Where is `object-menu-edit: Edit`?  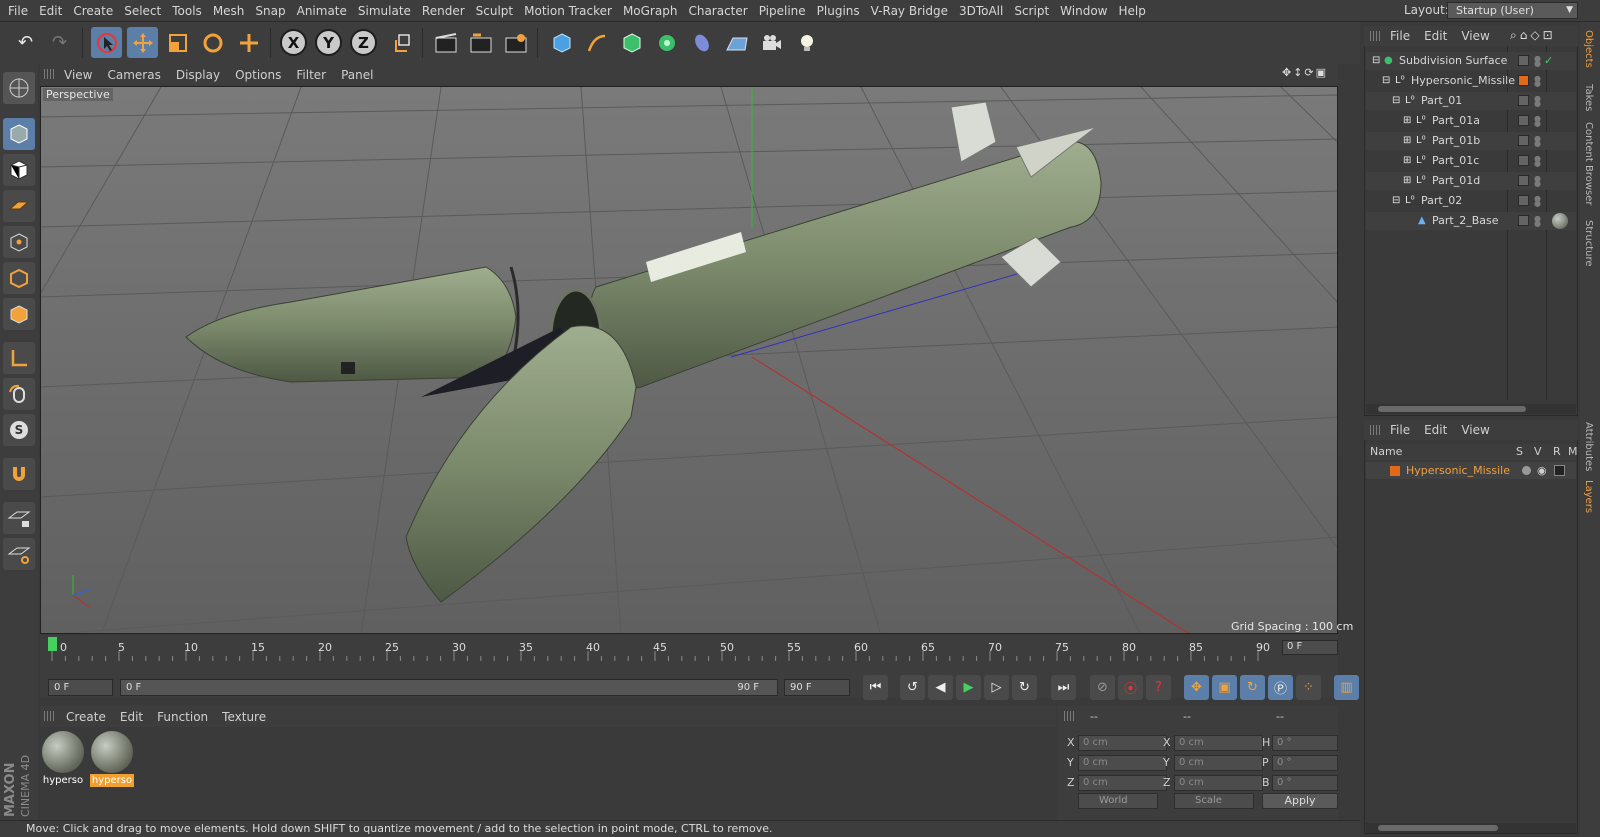 object-menu-edit: Edit is located at coordinates (1435, 36).